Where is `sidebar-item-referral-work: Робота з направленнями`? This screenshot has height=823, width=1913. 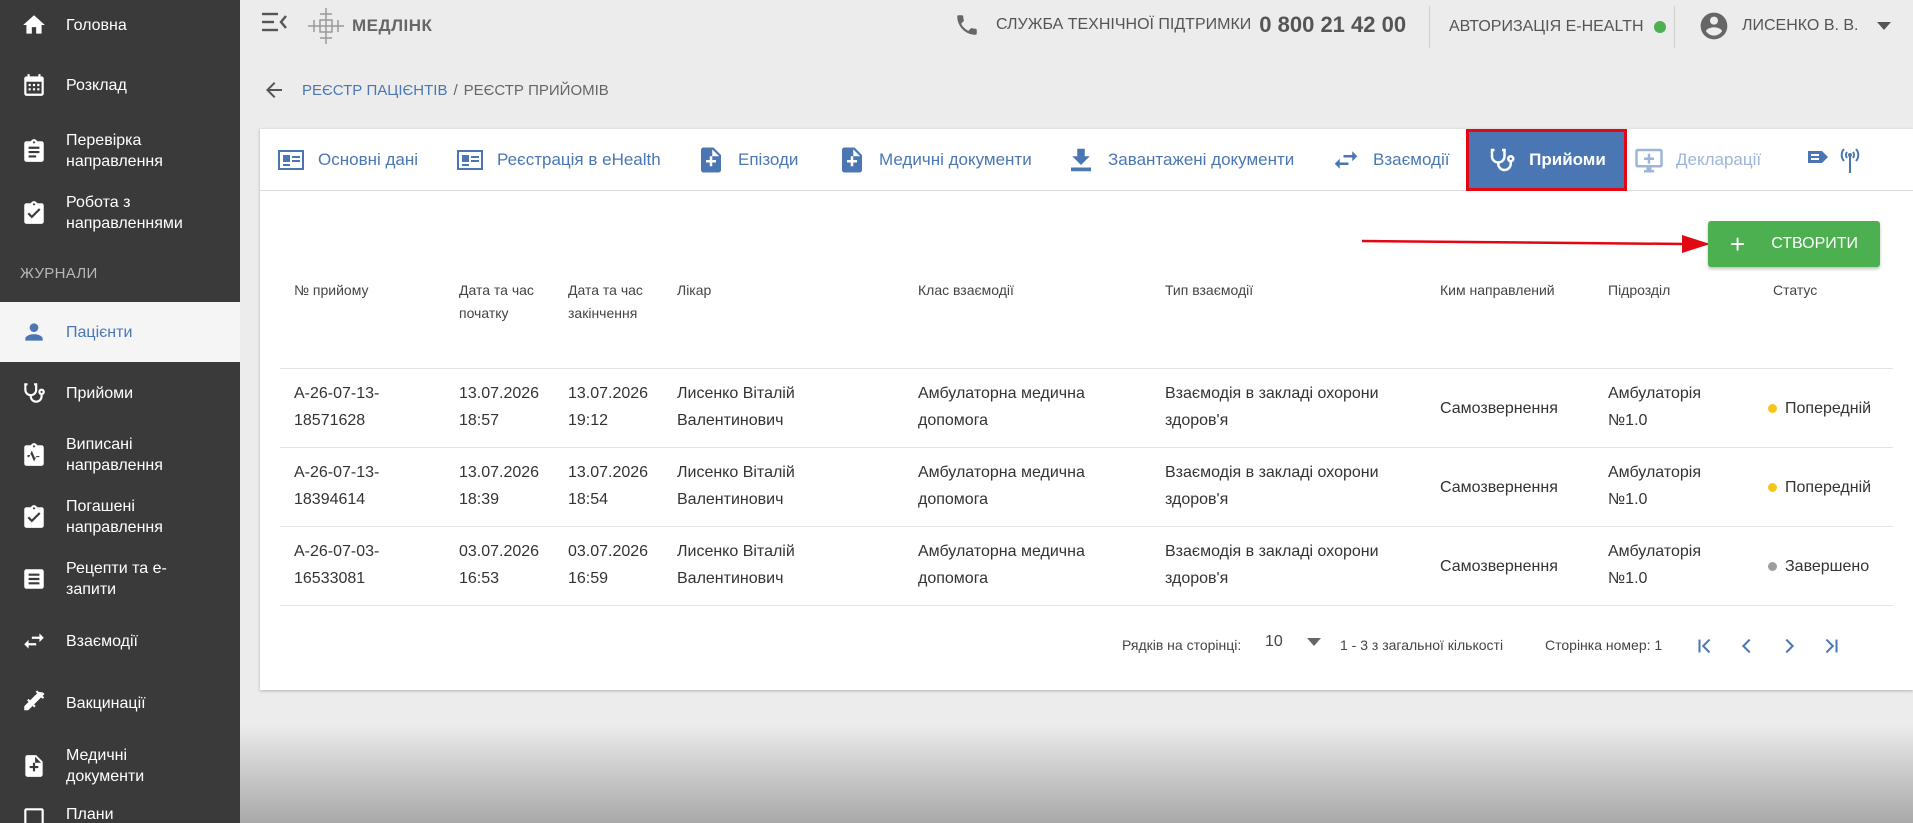 sidebar-item-referral-work: Робота з направленнями is located at coordinates (120, 213).